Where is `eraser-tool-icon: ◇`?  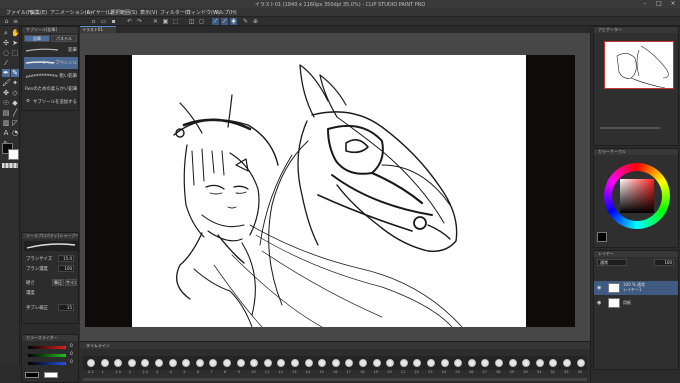
eraser-tool-icon: ◇ is located at coordinates (15, 93).